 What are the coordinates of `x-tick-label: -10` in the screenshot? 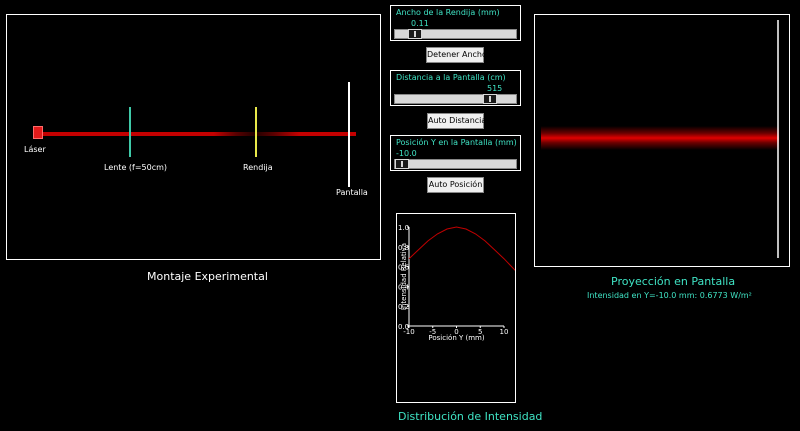 It's located at (408, 332).